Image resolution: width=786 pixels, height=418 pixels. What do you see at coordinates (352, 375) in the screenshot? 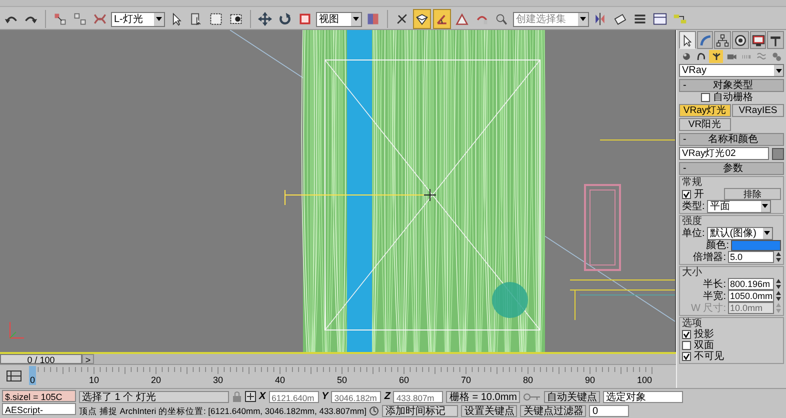
I see `frame-ruler: 0 10 20 30 40 50 60 70 80 90 100` at bounding box center [352, 375].